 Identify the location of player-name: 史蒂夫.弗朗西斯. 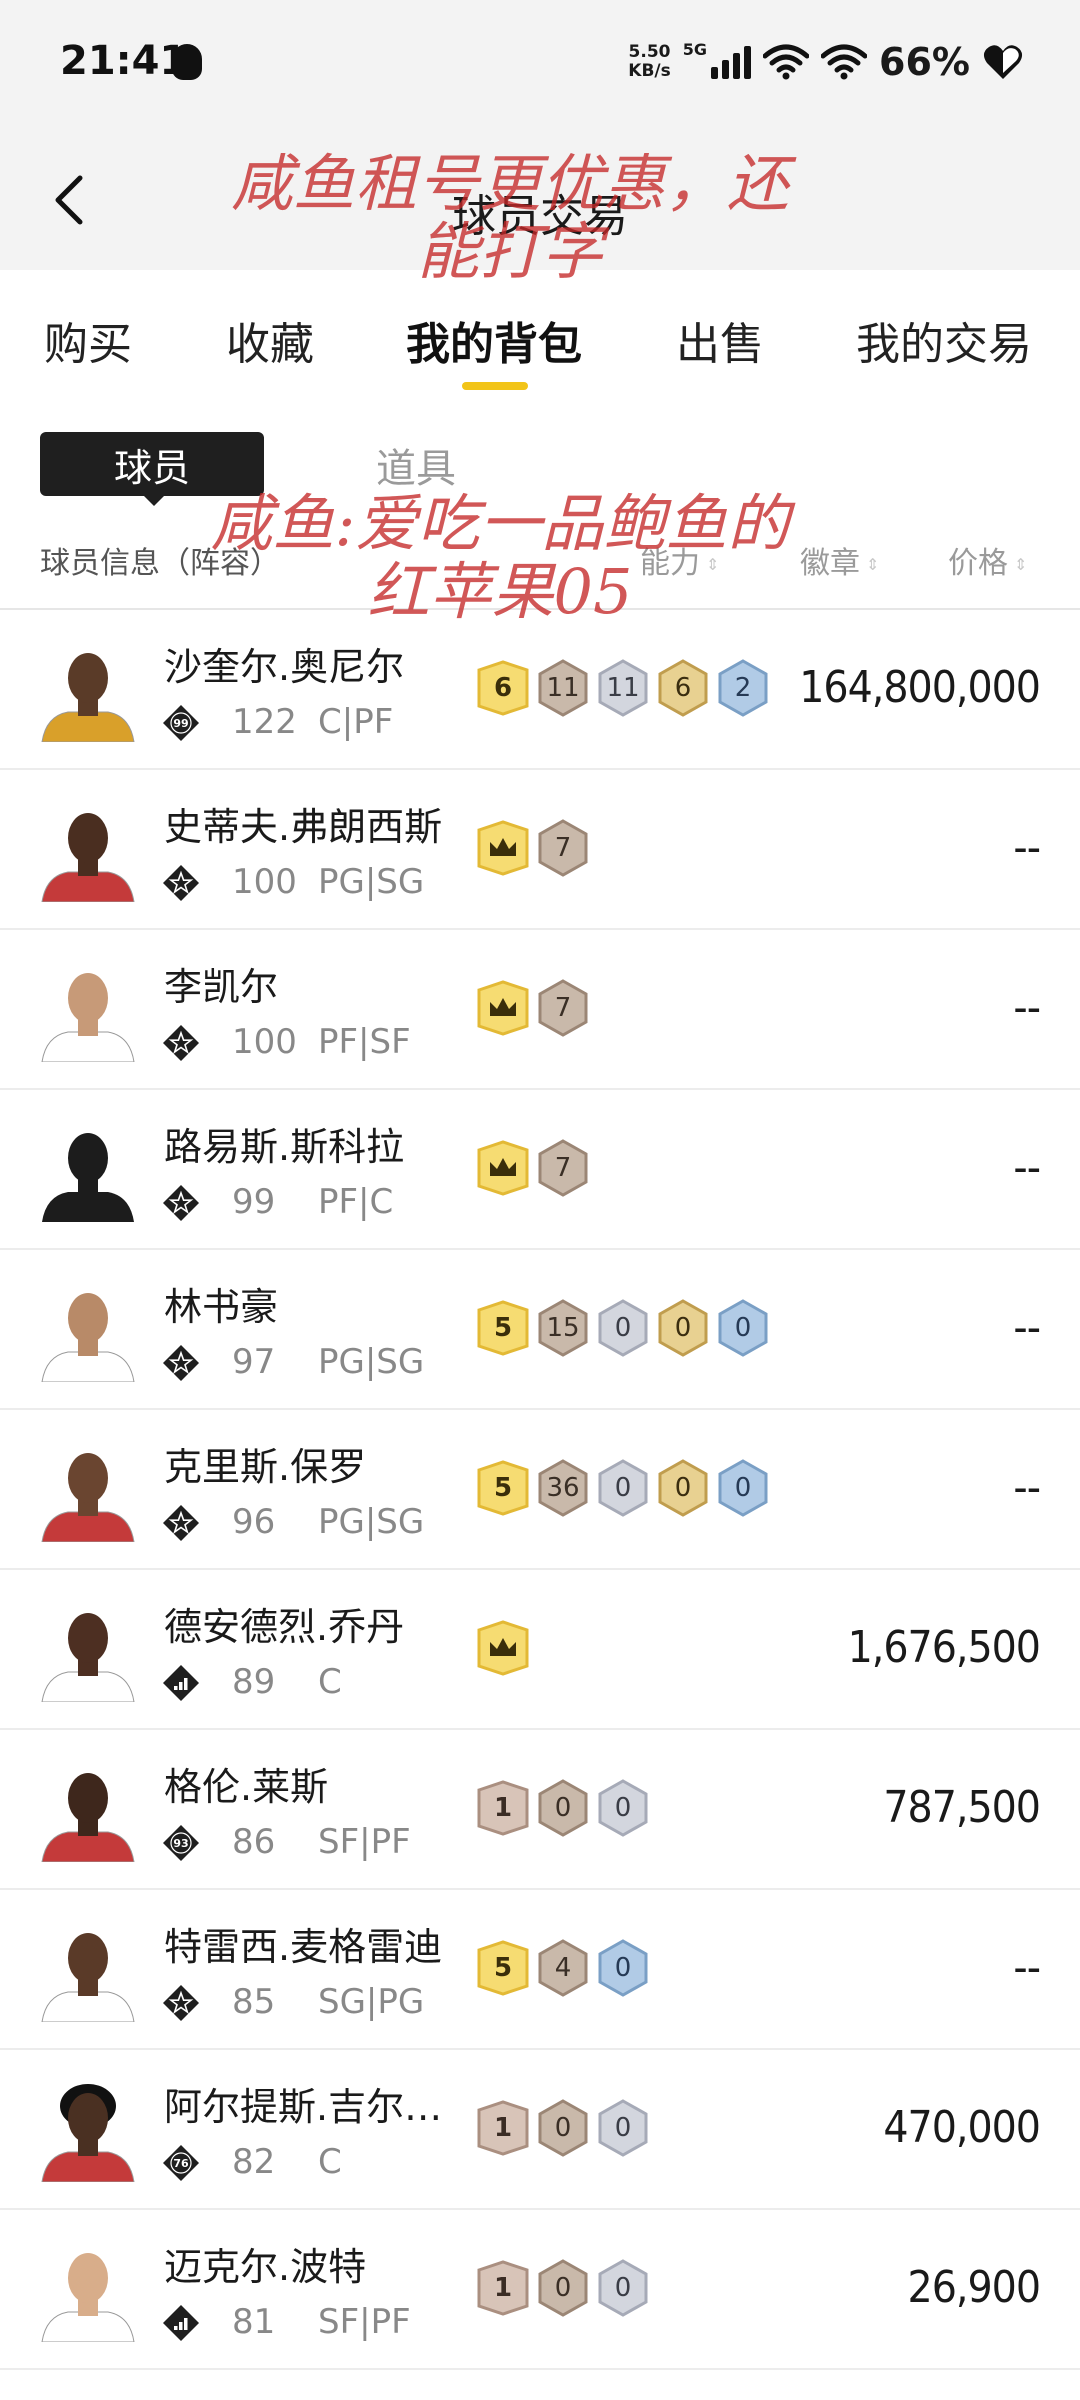
(303, 827).